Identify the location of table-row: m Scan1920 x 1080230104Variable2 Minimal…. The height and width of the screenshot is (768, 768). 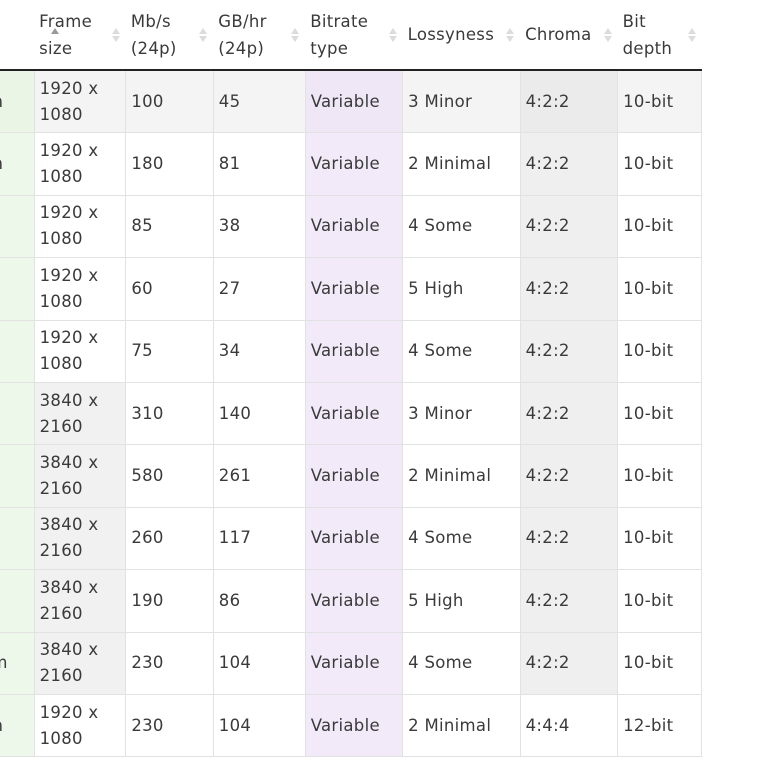
(351, 725).